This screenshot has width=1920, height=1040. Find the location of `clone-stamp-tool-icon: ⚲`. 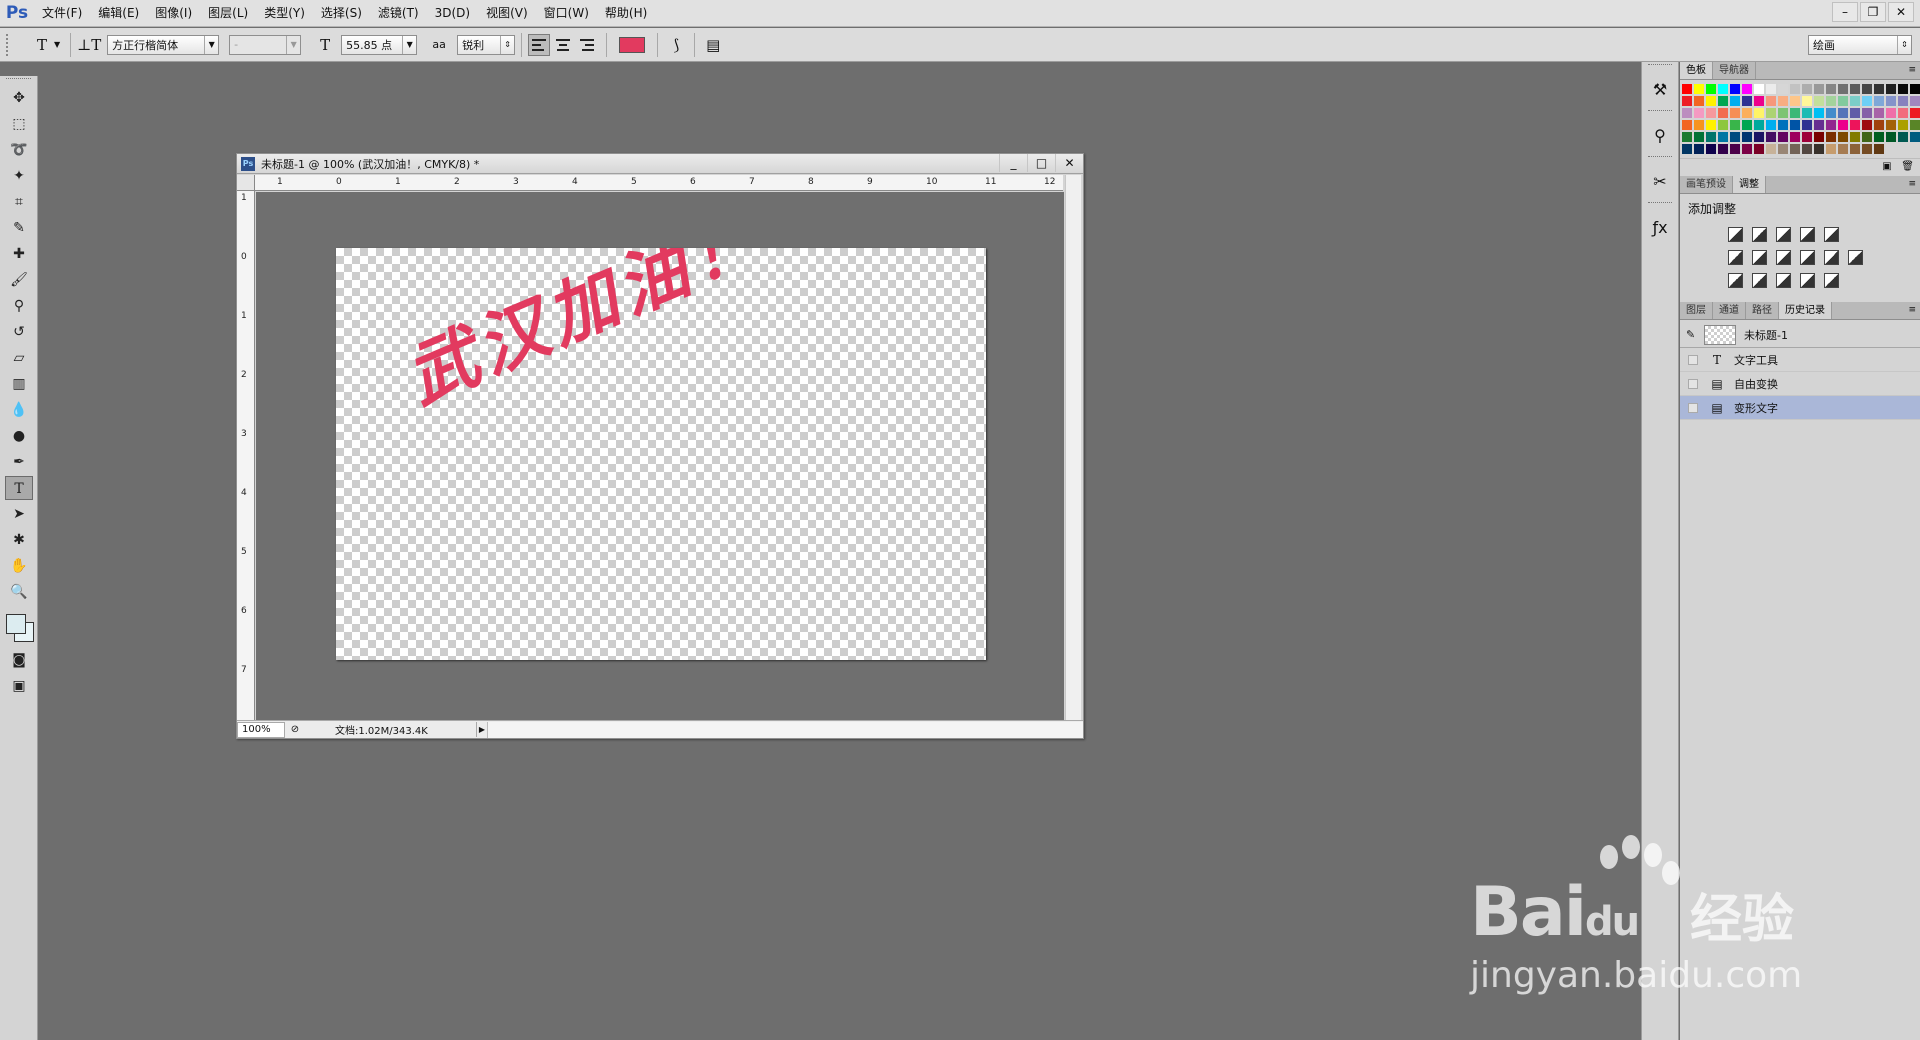

clone-stamp-tool-icon: ⚲ is located at coordinates (19, 306).